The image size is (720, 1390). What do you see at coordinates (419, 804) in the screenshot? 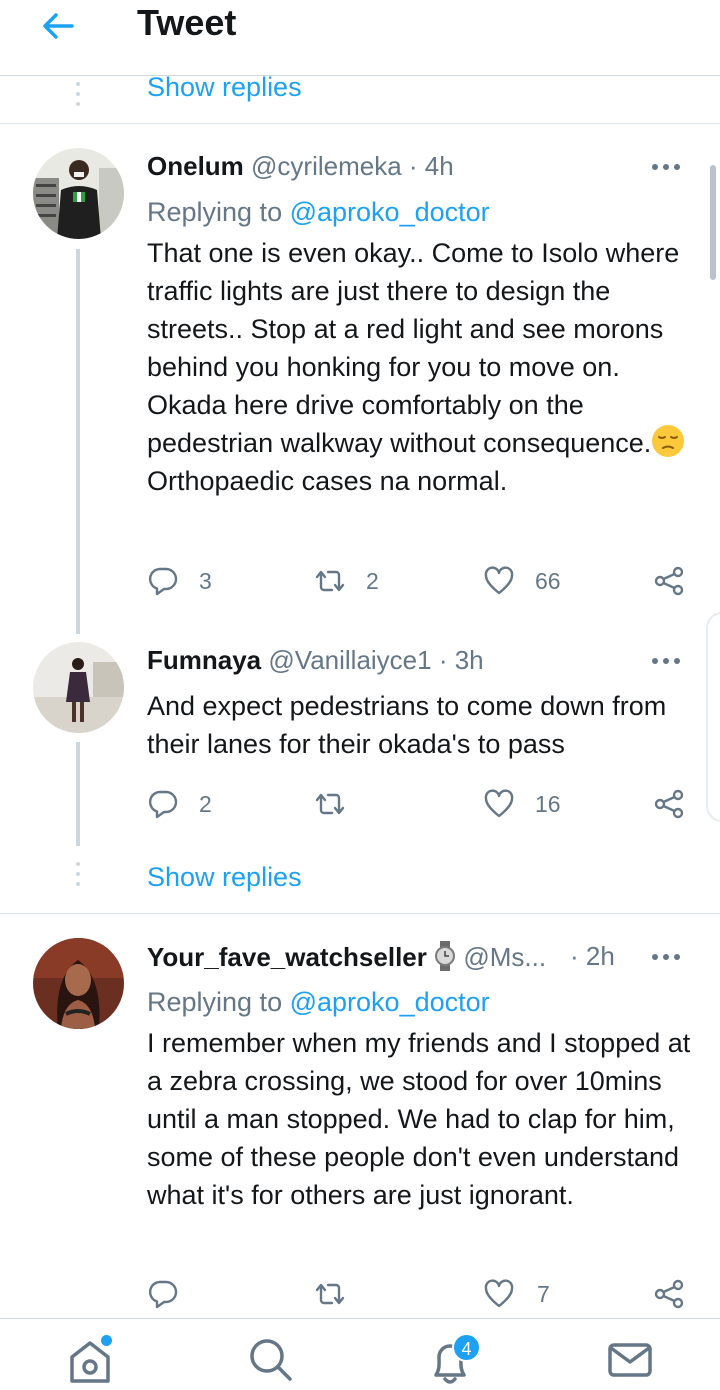
I see `tweet-actions: 2 16` at bounding box center [419, 804].